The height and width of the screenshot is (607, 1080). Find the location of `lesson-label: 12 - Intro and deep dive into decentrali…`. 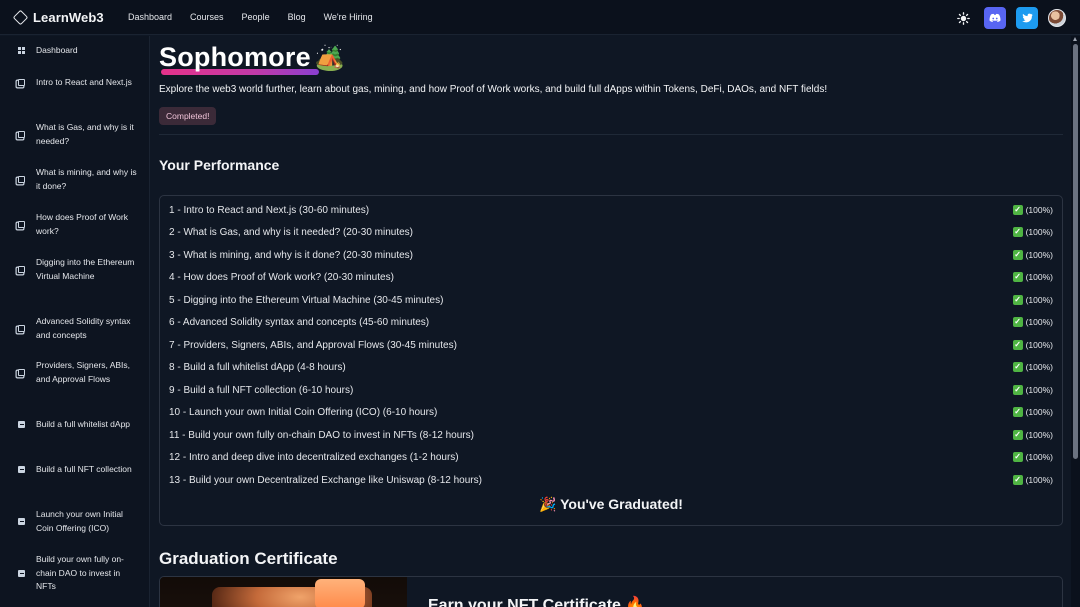

lesson-label: 12 - Intro and deep dive into decentrali… is located at coordinates (314, 457).